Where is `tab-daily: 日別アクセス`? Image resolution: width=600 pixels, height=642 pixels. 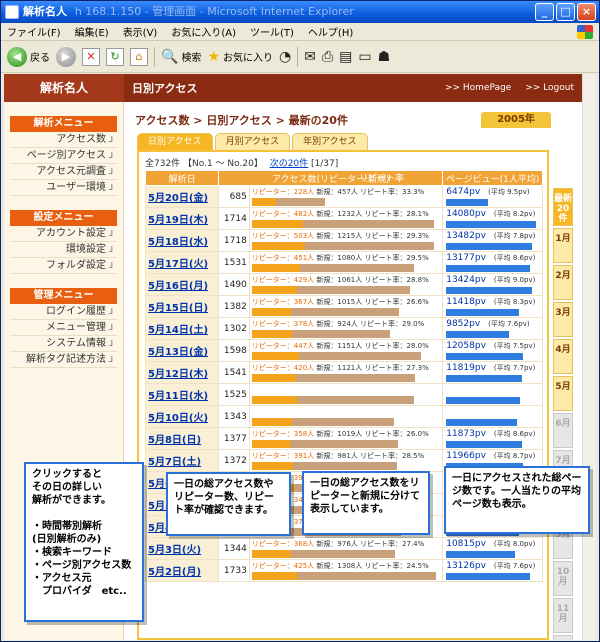 tab-daily: 日別アクセス is located at coordinates (175, 141).